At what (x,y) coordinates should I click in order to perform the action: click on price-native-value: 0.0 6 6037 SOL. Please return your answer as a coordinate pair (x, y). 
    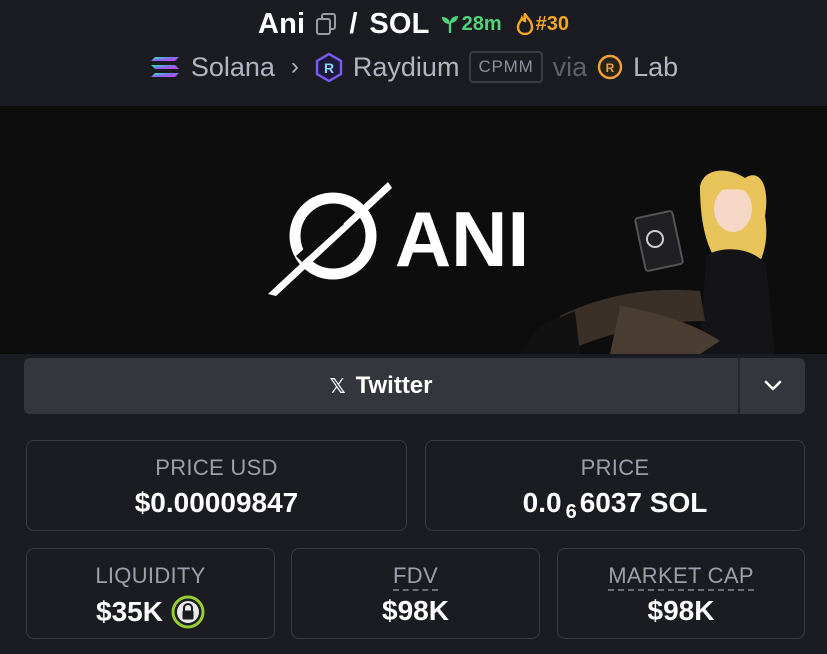
    Looking at the image, I should click on (615, 505).